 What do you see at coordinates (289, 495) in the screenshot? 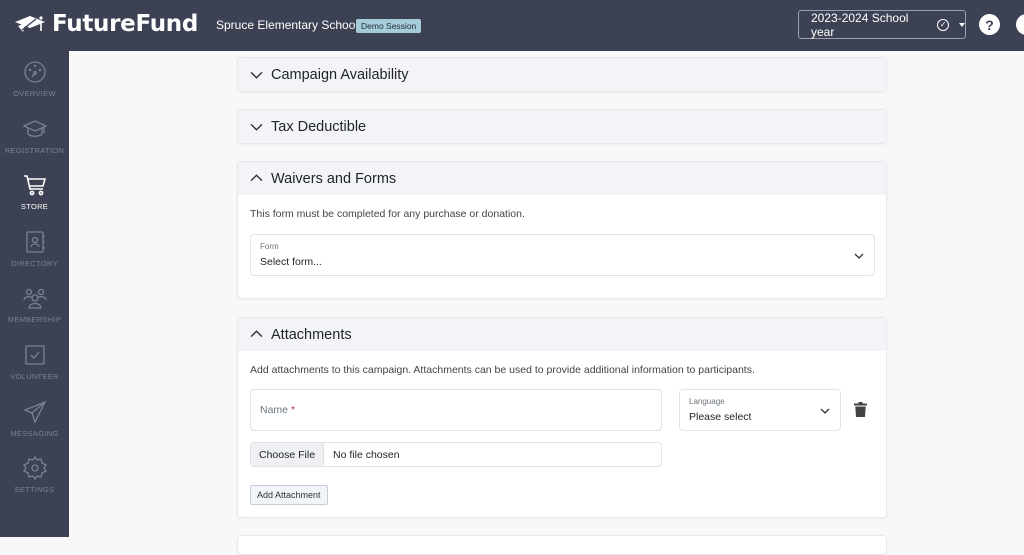
I see `add-attachment-button: Add Attachment` at bounding box center [289, 495].